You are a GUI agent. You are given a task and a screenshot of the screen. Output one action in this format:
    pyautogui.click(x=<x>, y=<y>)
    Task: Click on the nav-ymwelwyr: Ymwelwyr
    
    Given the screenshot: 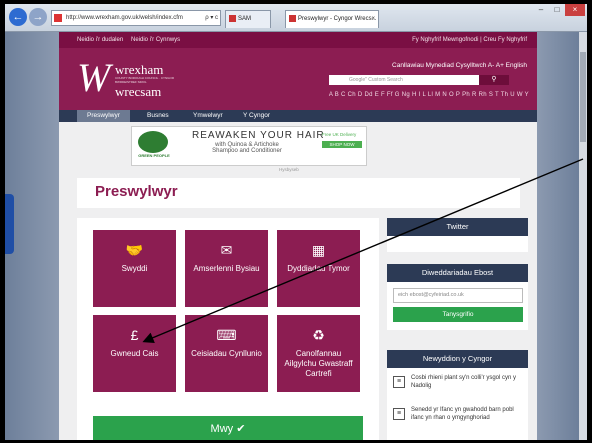 What is the action you would take?
    pyautogui.click(x=208, y=116)
    